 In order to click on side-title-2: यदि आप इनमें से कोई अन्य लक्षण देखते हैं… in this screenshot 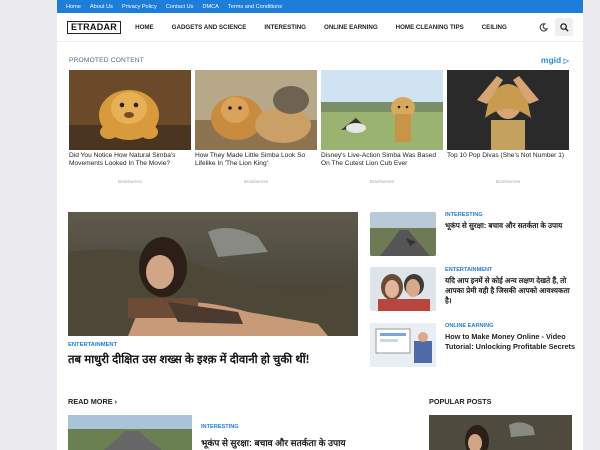, I will do `click(510, 291)`.